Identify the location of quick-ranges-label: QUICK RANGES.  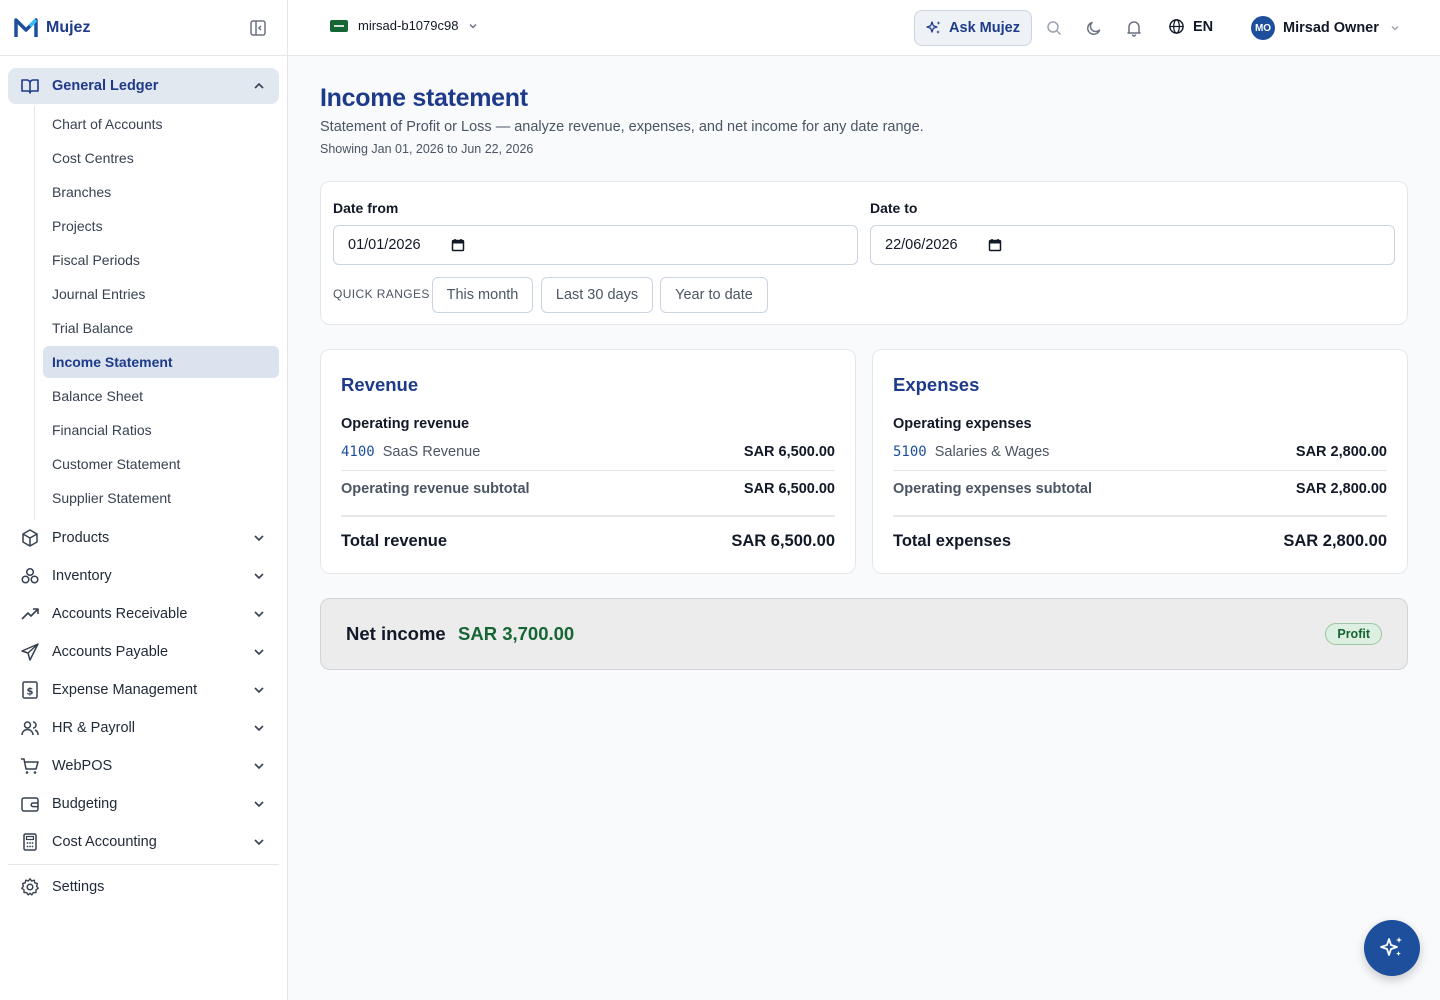
(381, 294).